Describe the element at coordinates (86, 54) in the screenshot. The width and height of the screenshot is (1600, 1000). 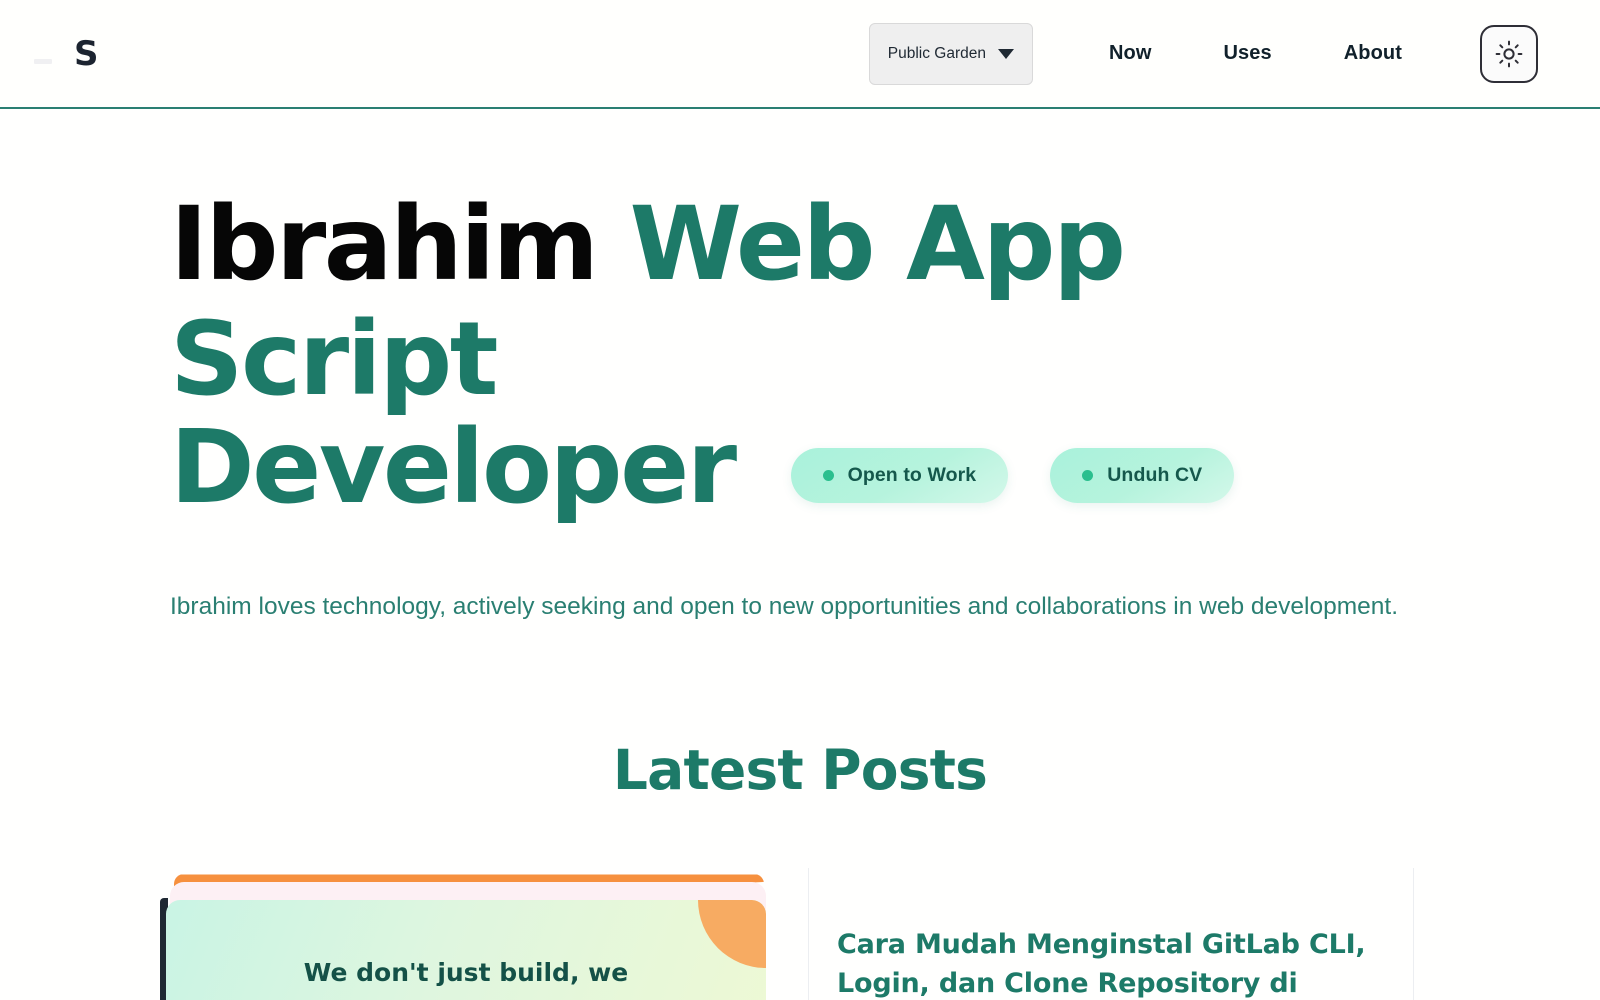
I see `brand-s-logo: S` at that location.